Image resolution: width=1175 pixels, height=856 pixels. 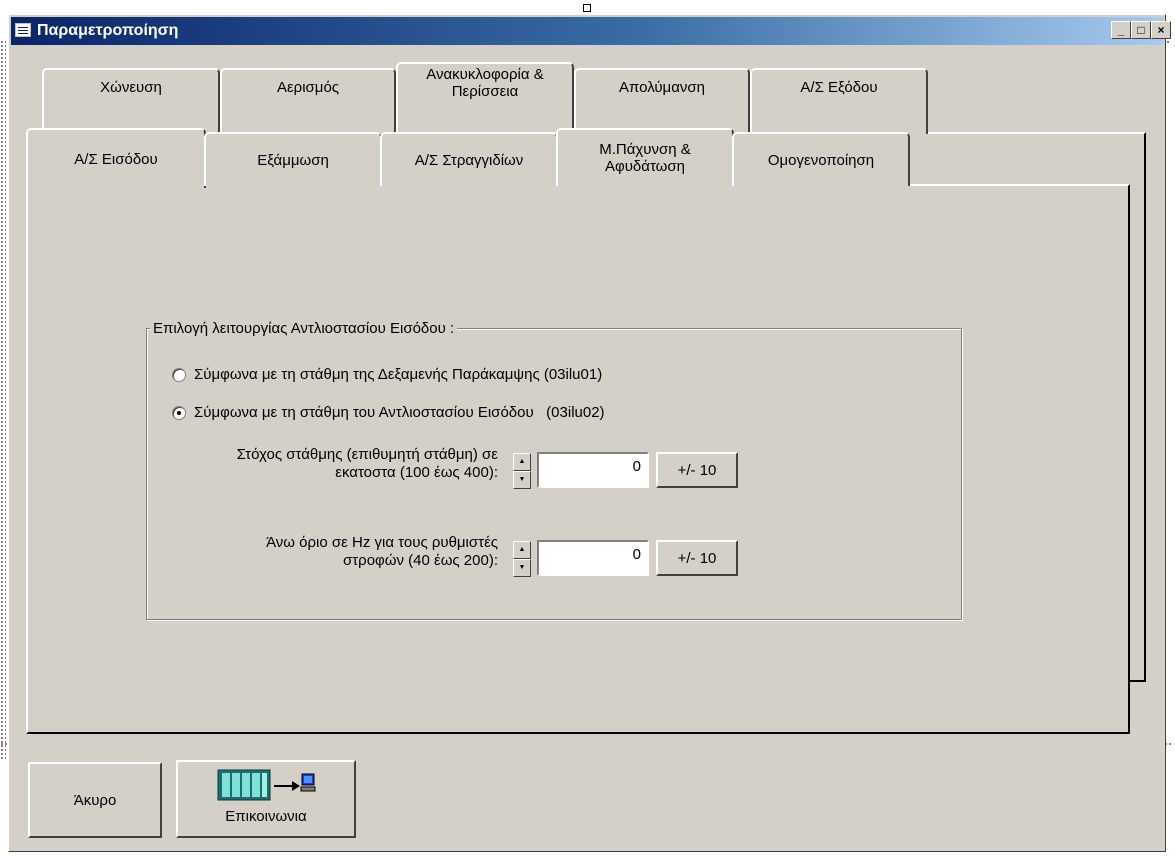 I want to click on tab-recirculation-excess: Ανακυκλοφορία & Περίσσεια, so click(x=485, y=98).